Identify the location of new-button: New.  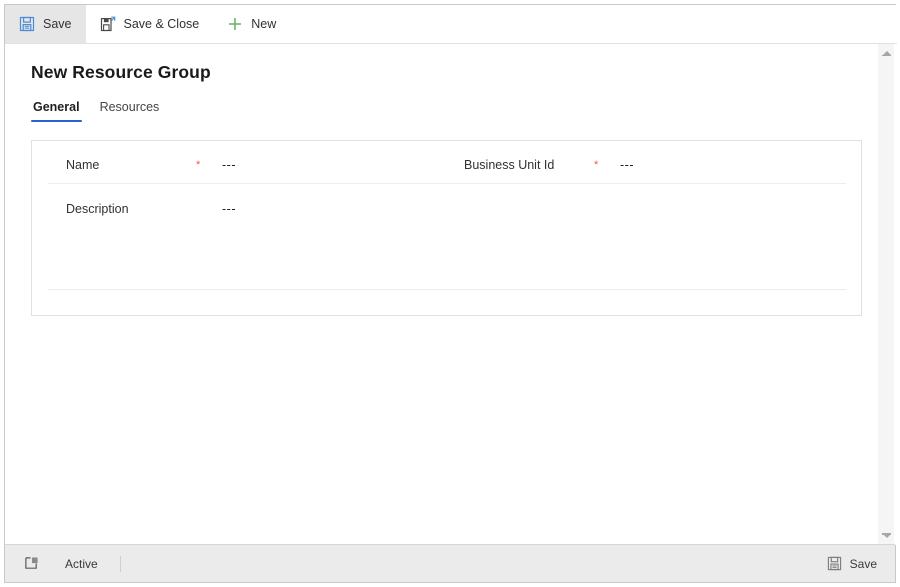
(251, 24).